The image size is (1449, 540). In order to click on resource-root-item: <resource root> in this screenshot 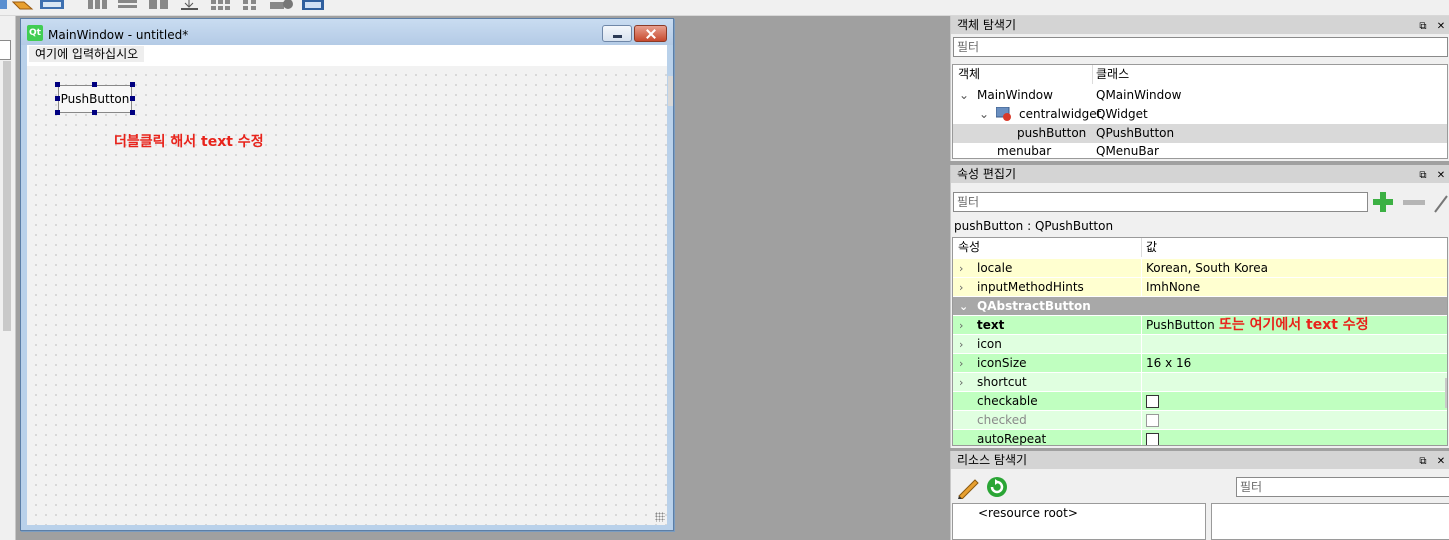, I will do `click(1028, 513)`.